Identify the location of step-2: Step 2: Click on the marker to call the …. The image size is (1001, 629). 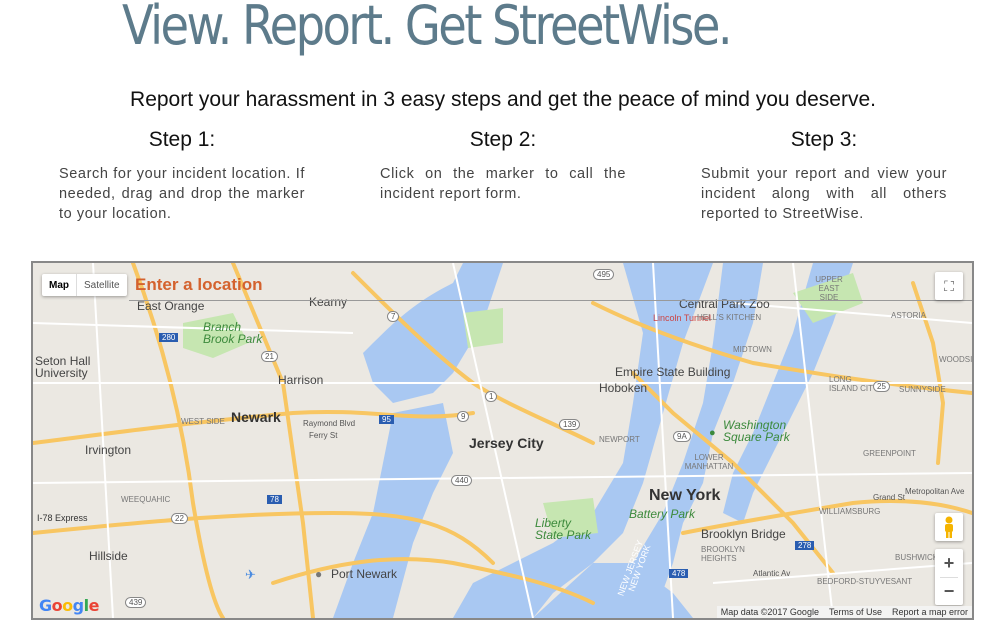
(503, 166).